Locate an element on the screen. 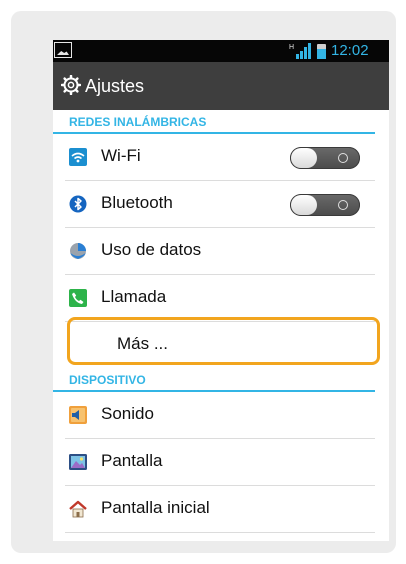 The image size is (406, 564). settings-item-wifi: Wi-Fi is located at coordinates (220, 157).